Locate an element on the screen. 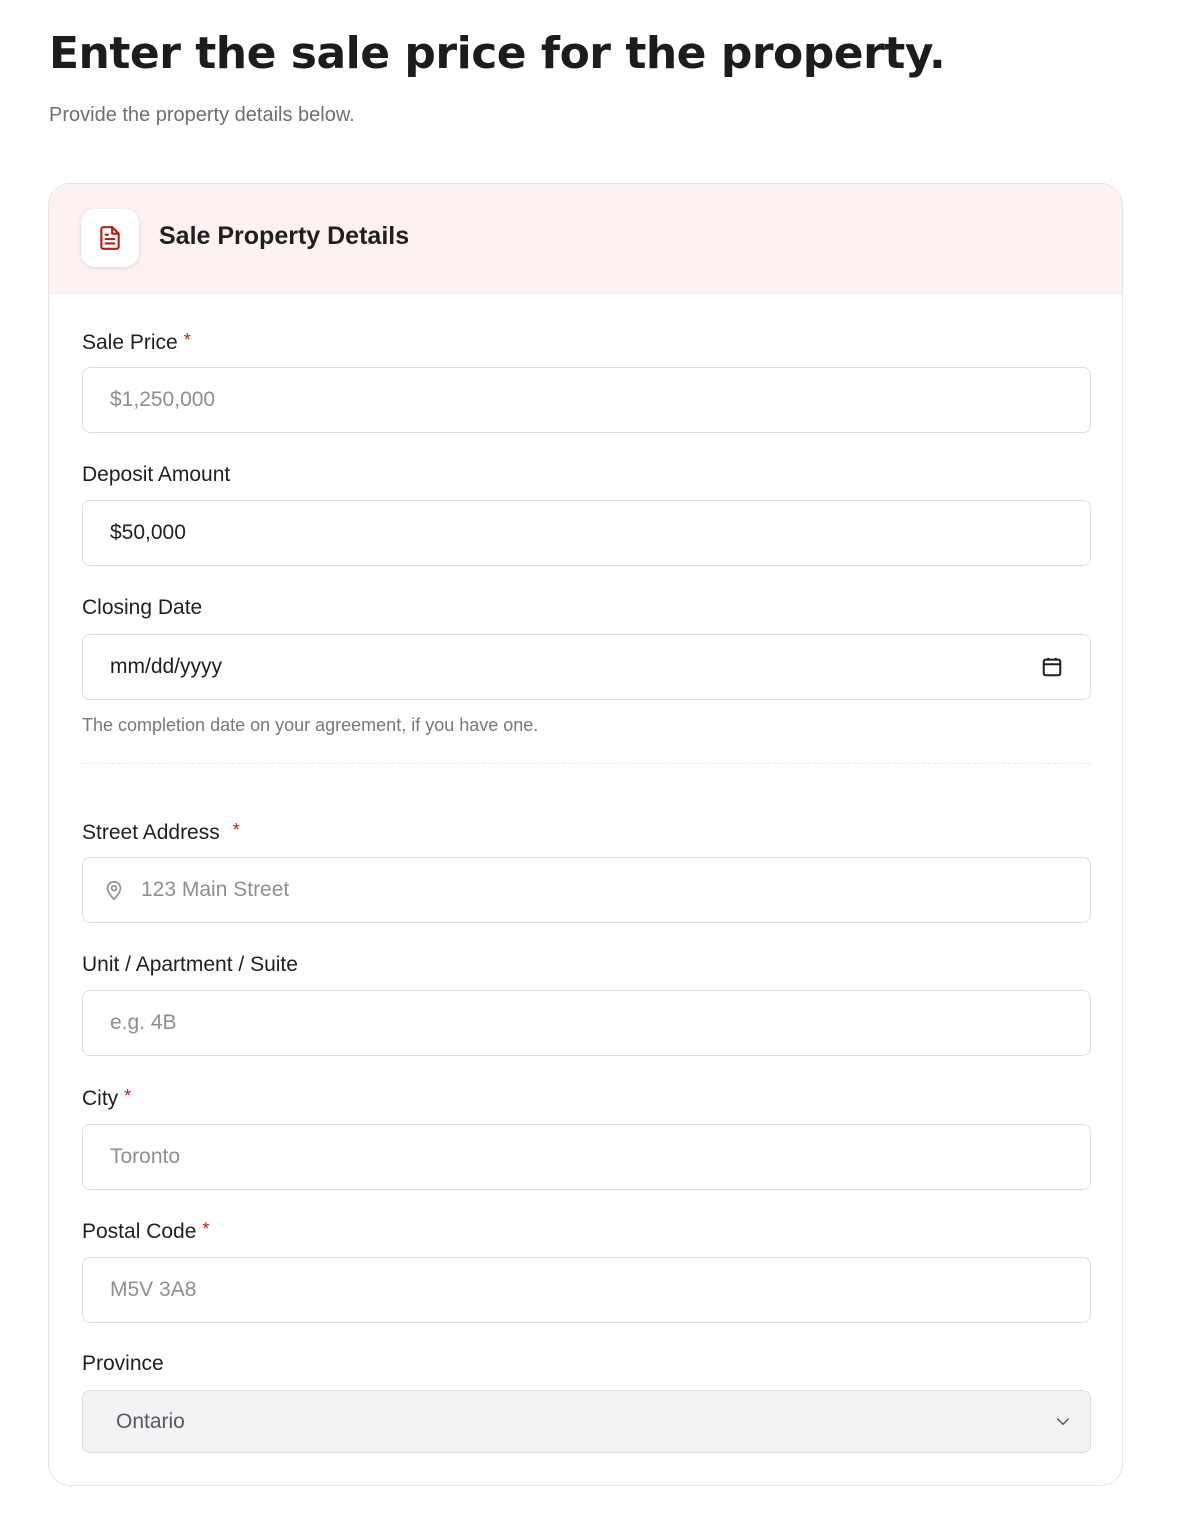 The width and height of the screenshot is (1192, 1516). street-address-input: 123 Main Street is located at coordinates (586, 890).